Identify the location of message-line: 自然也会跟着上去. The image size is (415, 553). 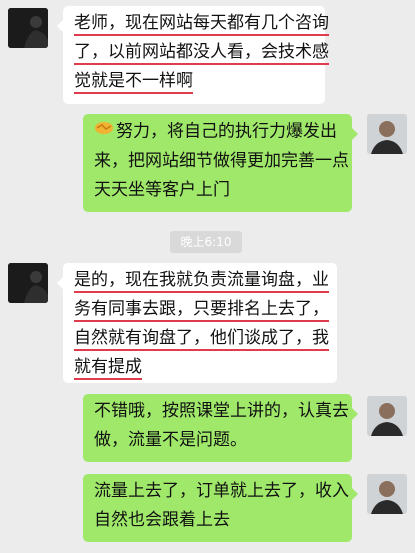
(162, 520).